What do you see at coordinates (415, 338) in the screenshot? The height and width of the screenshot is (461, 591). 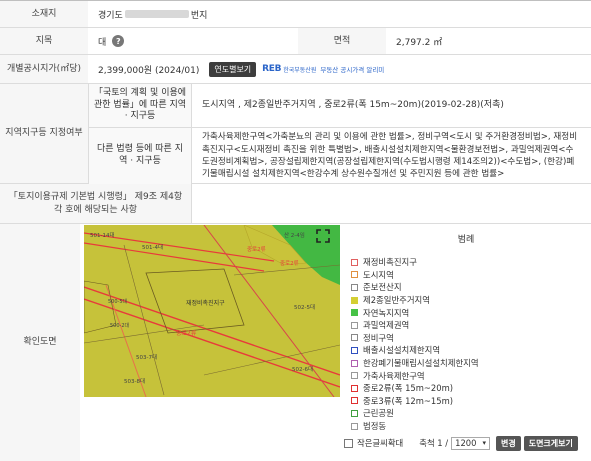 I see `legend-item: 정비구역` at bounding box center [415, 338].